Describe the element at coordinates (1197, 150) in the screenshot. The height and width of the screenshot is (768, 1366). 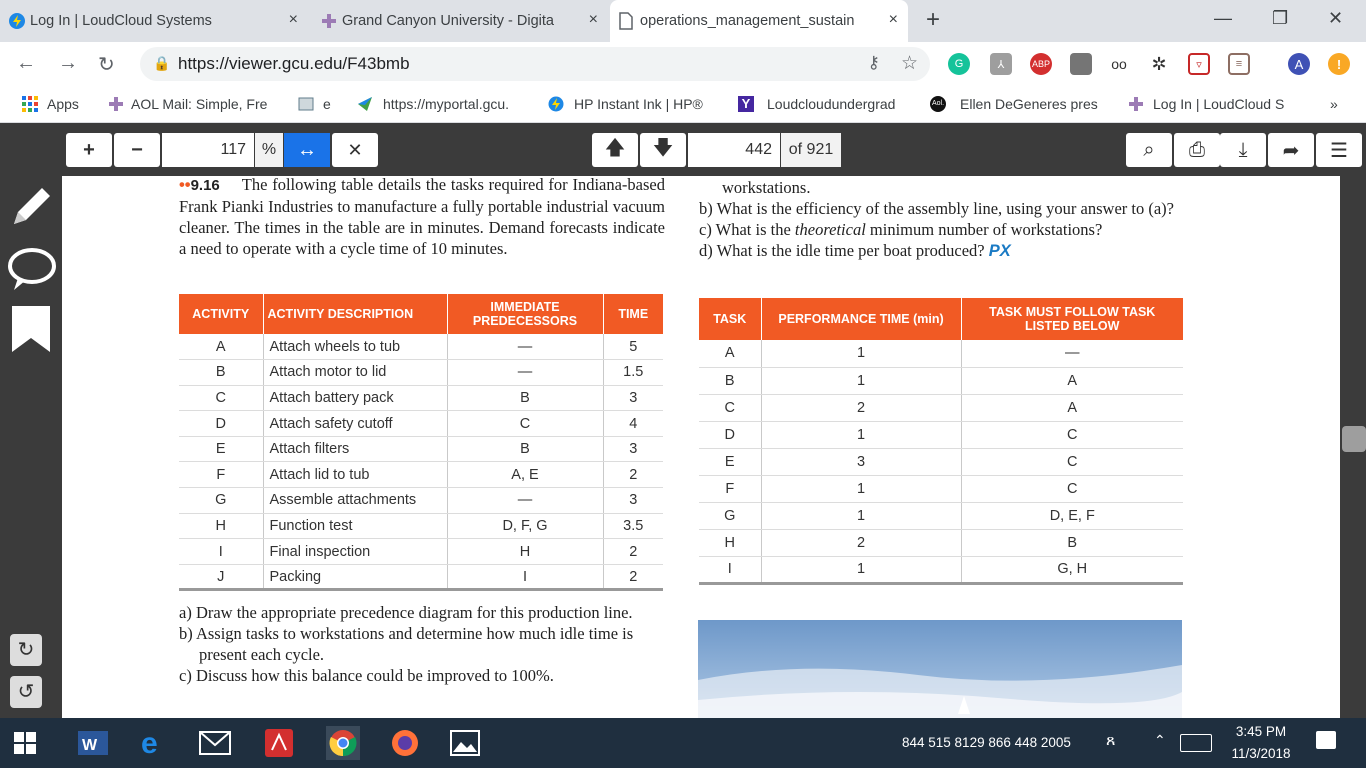
I see `print-icon: ⎙` at that location.